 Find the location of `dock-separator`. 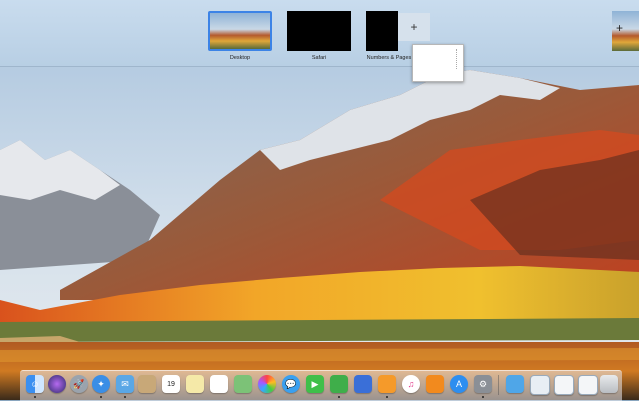

dock-separator is located at coordinates (498, 385).